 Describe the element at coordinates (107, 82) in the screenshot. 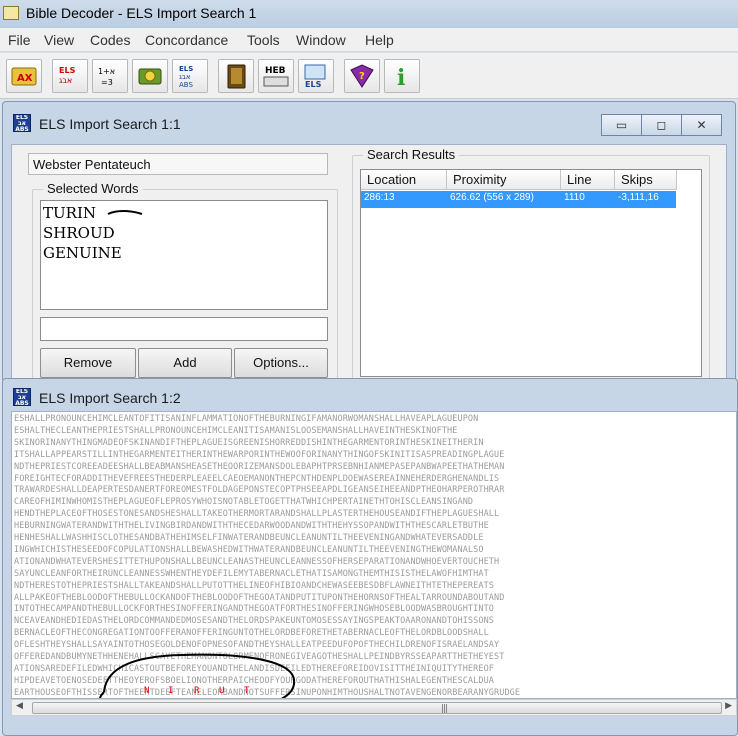

I see `svg-text: =3` at that location.